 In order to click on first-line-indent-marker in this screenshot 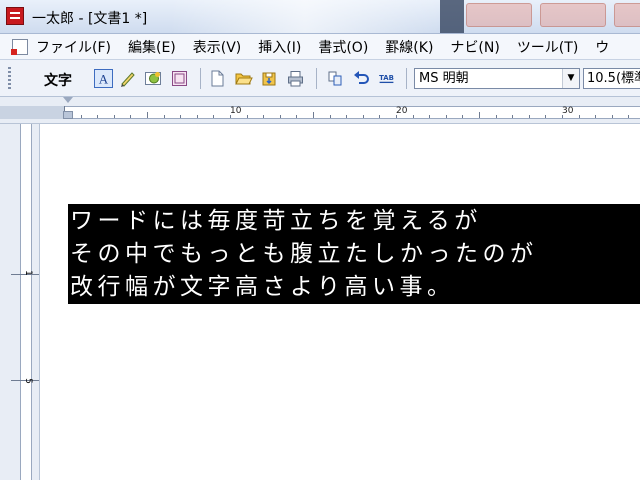, I will do `click(68, 100)`.